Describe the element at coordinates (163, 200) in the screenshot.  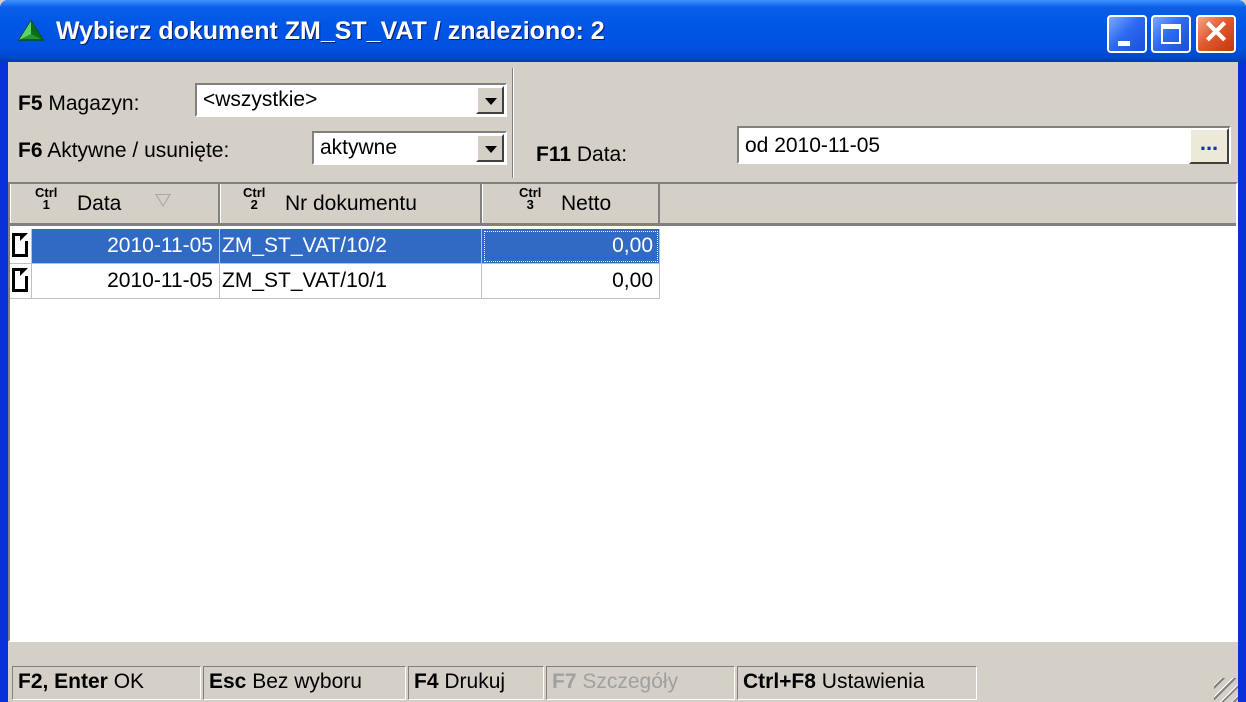
I see `sort-descending-icon` at that location.